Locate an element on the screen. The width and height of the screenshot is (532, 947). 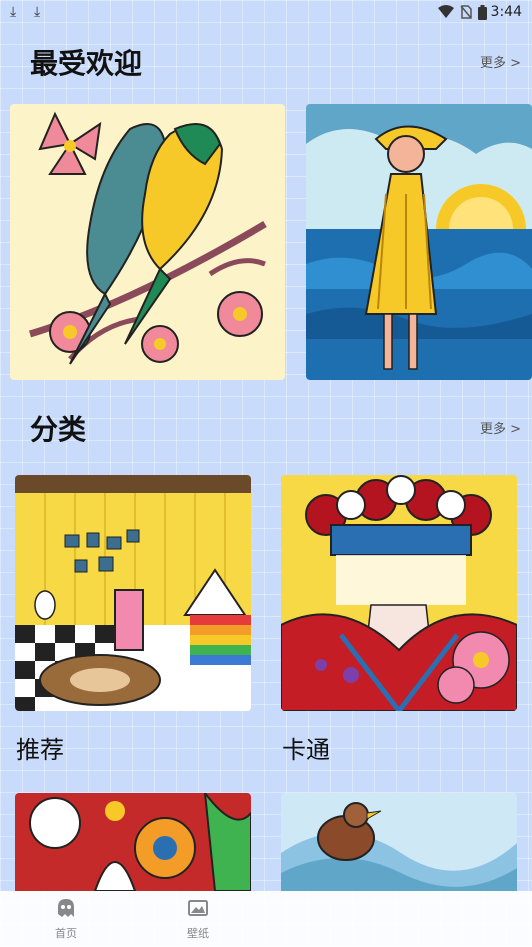
popular-section-title: 最受欢迎 is located at coordinates (86, 63).